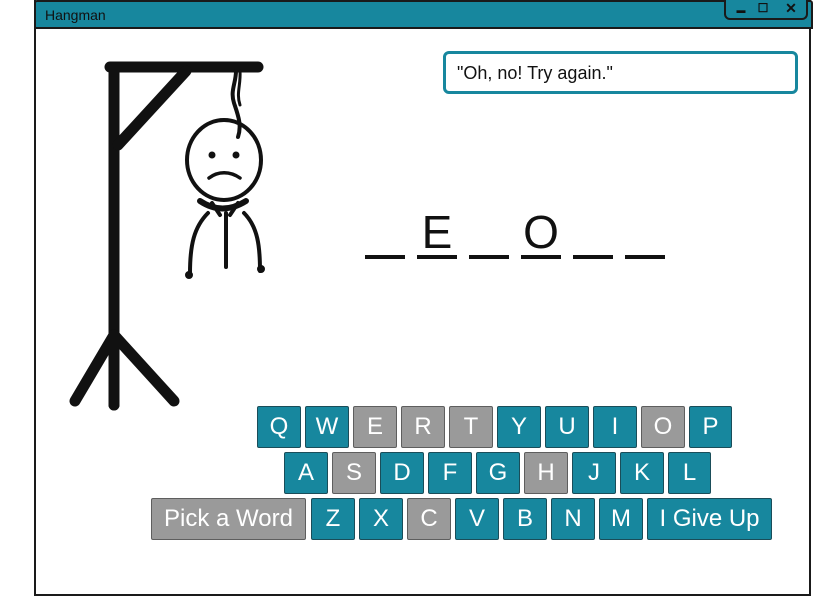  Describe the element at coordinates (381, 519) in the screenshot. I see `key-x: X` at that location.